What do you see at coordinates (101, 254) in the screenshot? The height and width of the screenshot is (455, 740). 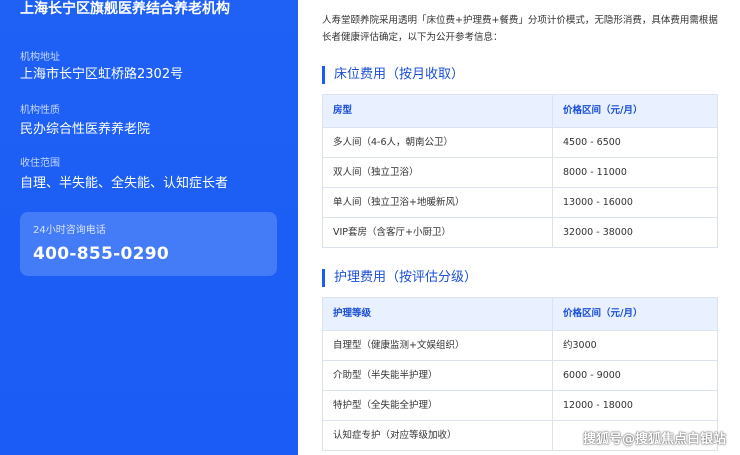 I see `hotline-number: 400-855-0290` at bounding box center [101, 254].